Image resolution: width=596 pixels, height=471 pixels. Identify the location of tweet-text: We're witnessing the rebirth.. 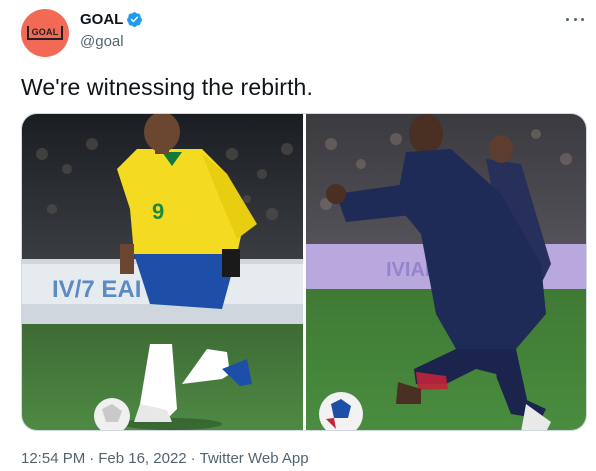
(167, 87).